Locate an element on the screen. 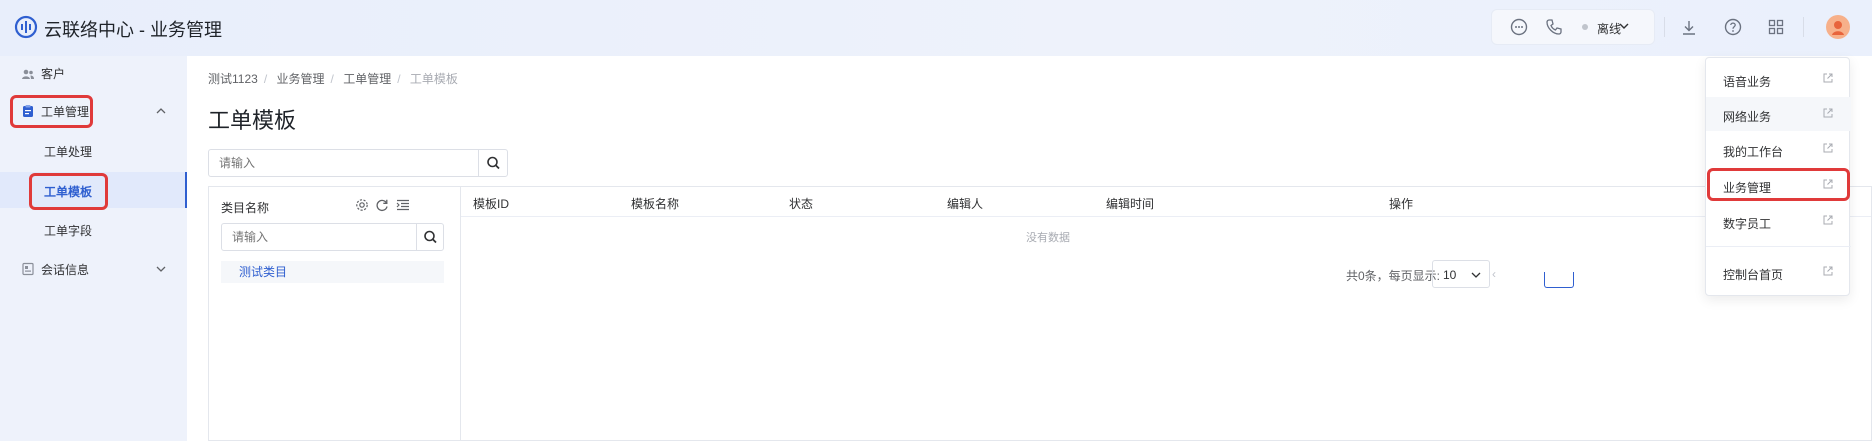 This screenshot has width=1872, height=441. search-button is located at coordinates (492, 163).